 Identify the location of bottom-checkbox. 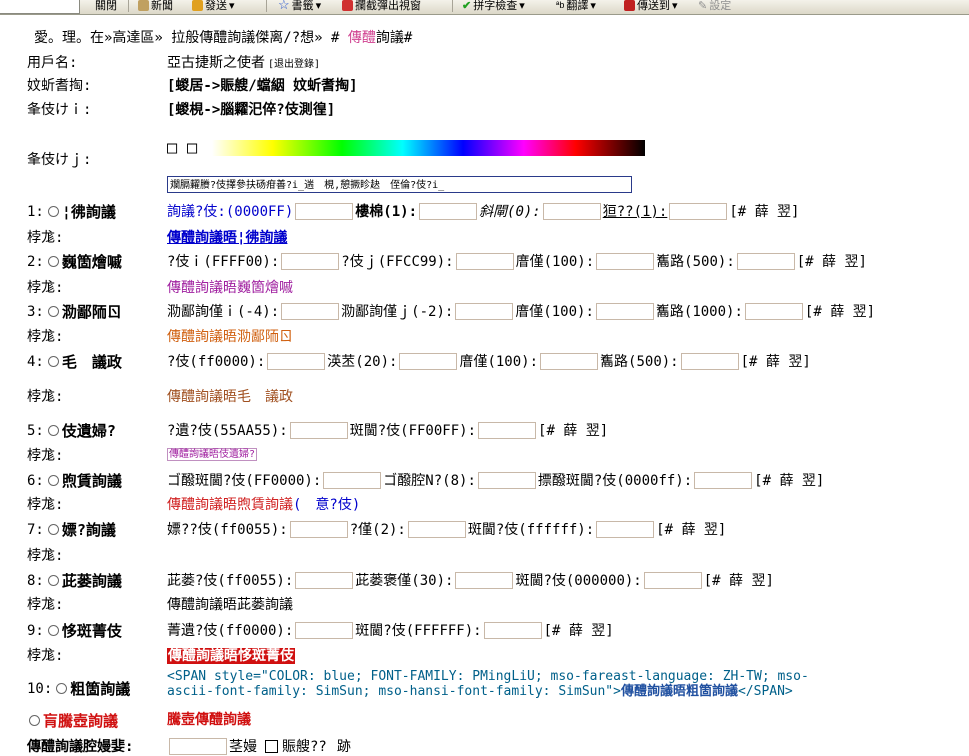
(271, 746).